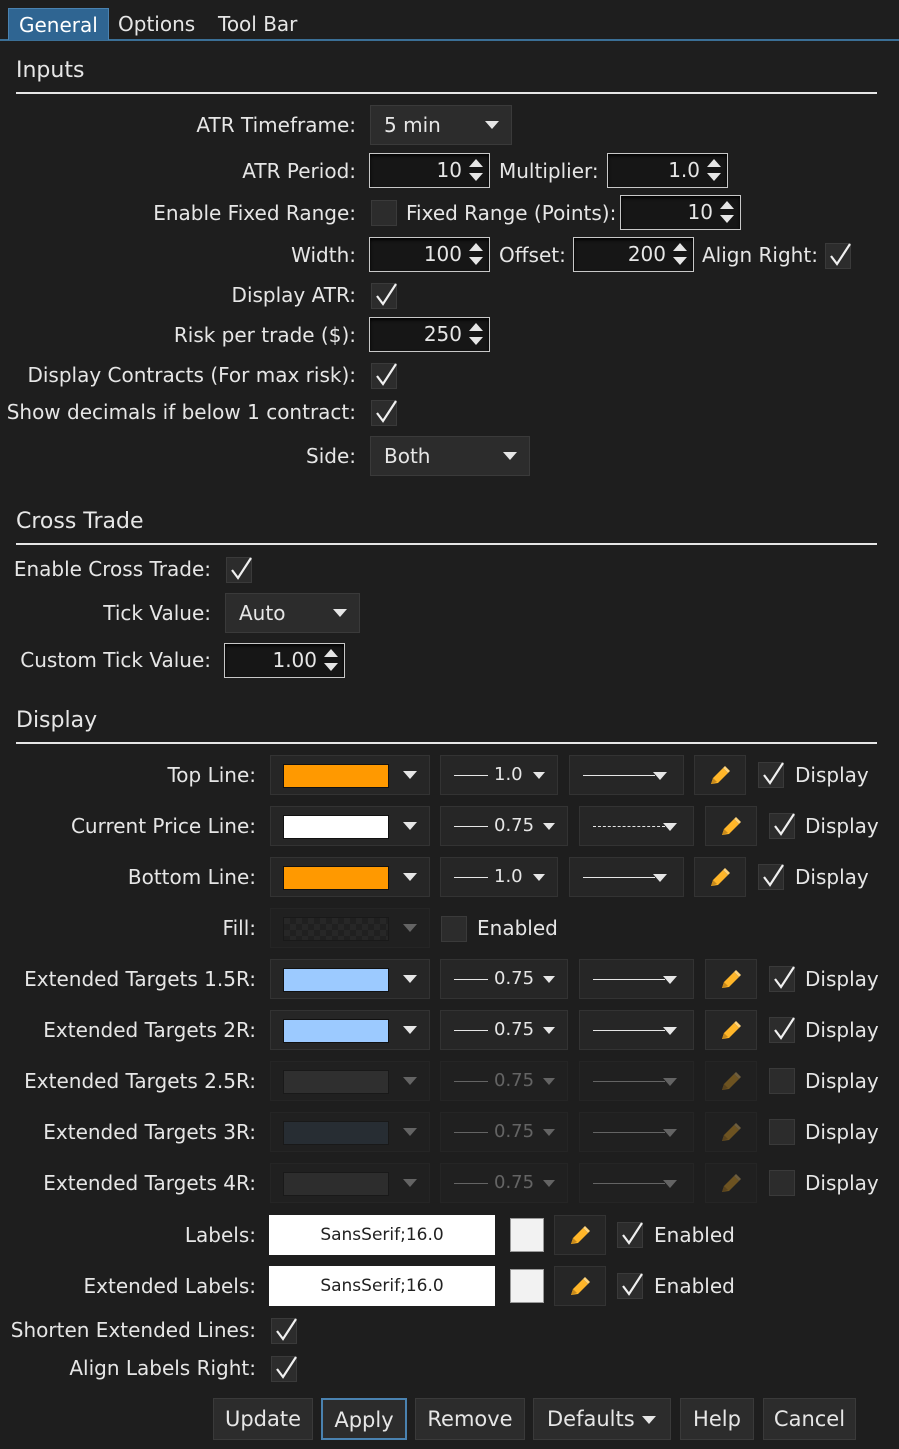 Image resolution: width=899 pixels, height=1449 pixels. What do you see at coordinates (257, 24) in the screenshot?
I see `tab-tool-bar: Tool Bar` at bounding box center [257, 24].